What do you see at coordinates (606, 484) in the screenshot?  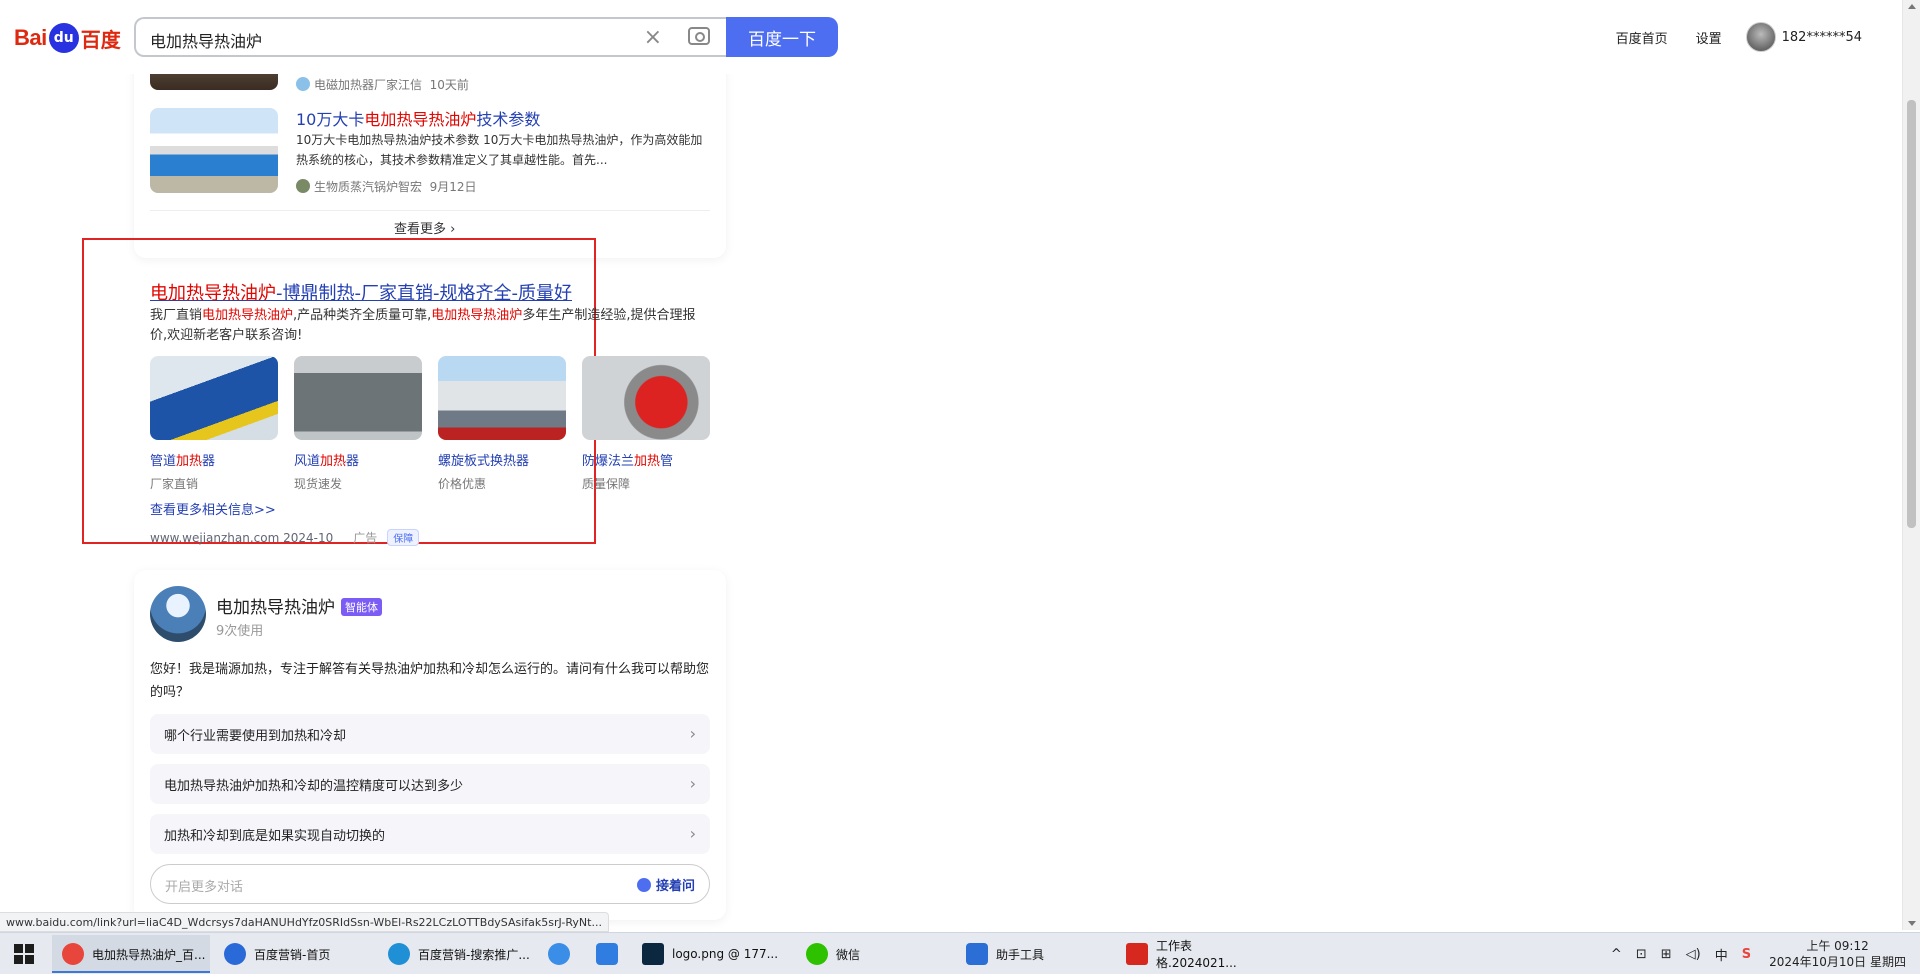 I see `product-tag: 质量保障` at bounding box center [606, 484].